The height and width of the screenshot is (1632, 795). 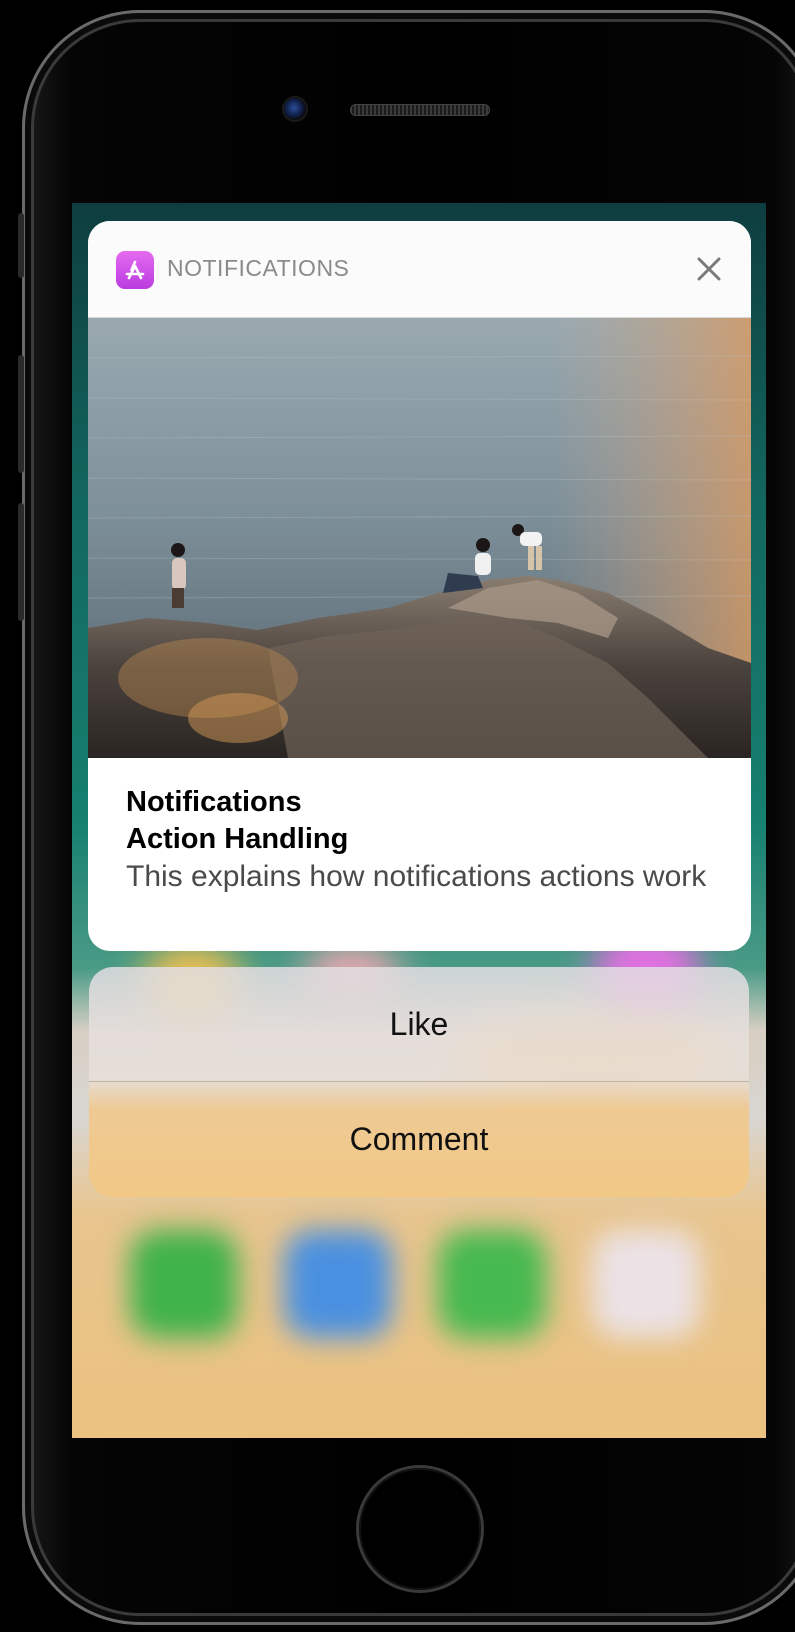 What do you see at coordinates (237, 839) in the screenshot?
I see `notification-subtitle: Action Handling` at bounding box center [237, 839].